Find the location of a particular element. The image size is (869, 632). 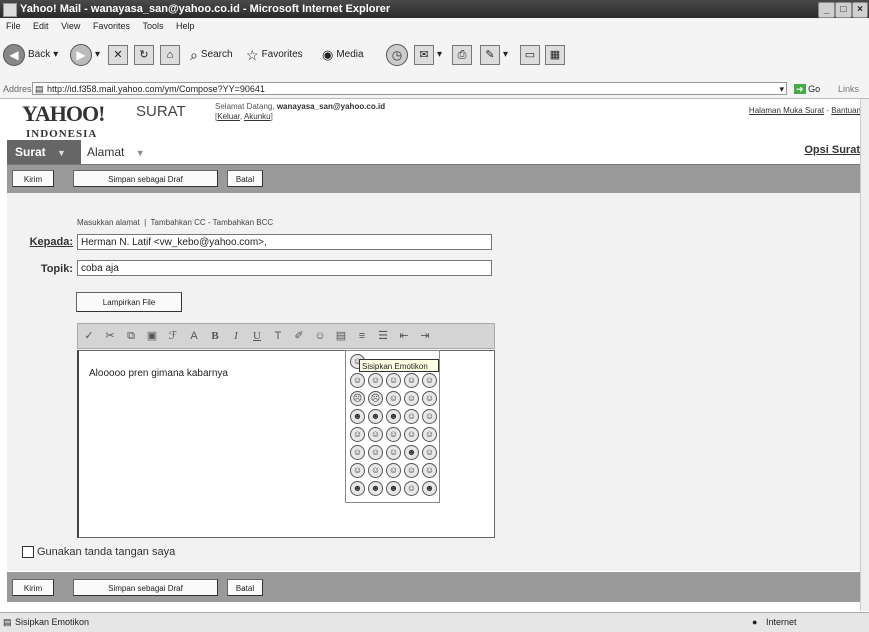

help-link: Bantuan is located at coordinates (846, 110).